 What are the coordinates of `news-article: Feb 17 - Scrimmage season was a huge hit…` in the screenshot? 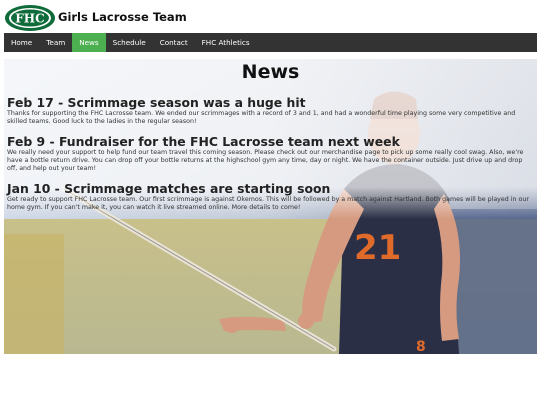 It's located at (270, 110).